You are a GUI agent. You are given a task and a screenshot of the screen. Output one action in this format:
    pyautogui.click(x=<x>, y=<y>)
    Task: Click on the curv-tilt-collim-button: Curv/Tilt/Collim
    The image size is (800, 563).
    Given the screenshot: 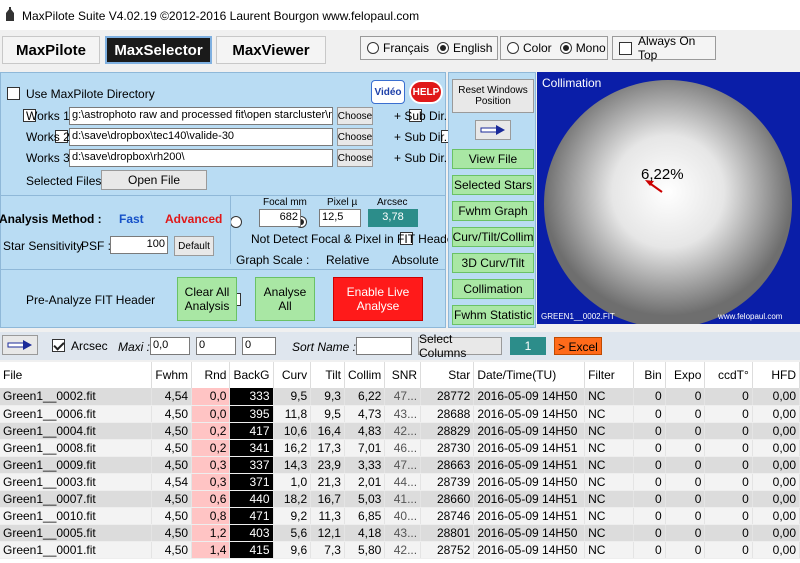 What is the action you would take?
    pyautogui.click(x=493, y=237)
    